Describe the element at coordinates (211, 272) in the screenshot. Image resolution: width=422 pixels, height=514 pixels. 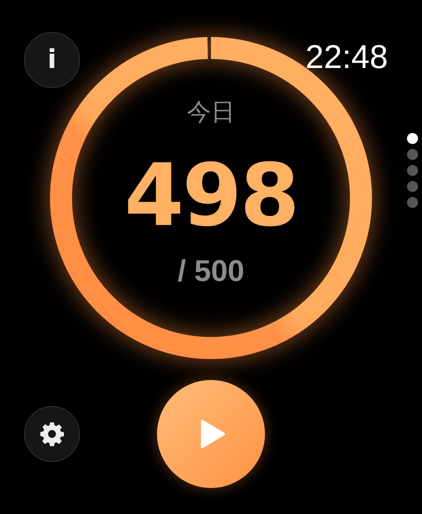
I see `goal-value: / 500` at that location.